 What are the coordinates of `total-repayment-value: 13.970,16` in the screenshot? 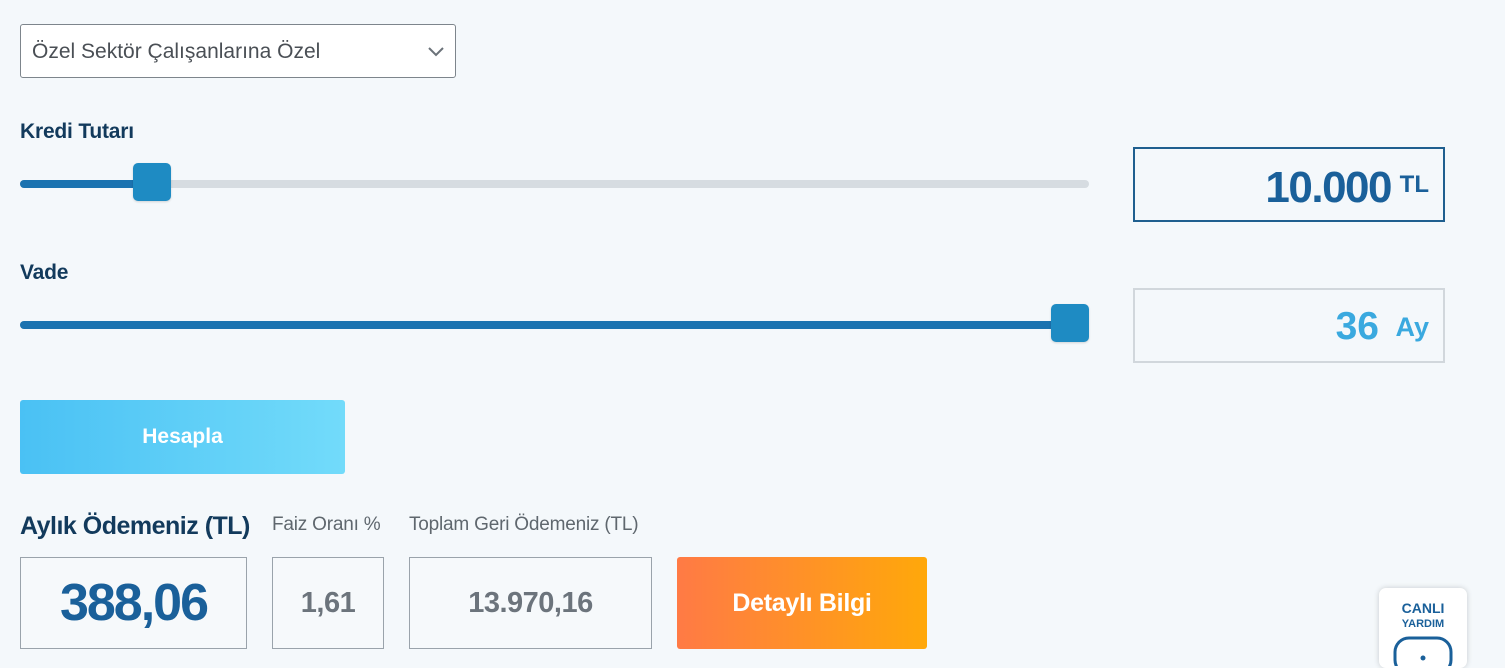 It's located at (530, 602).